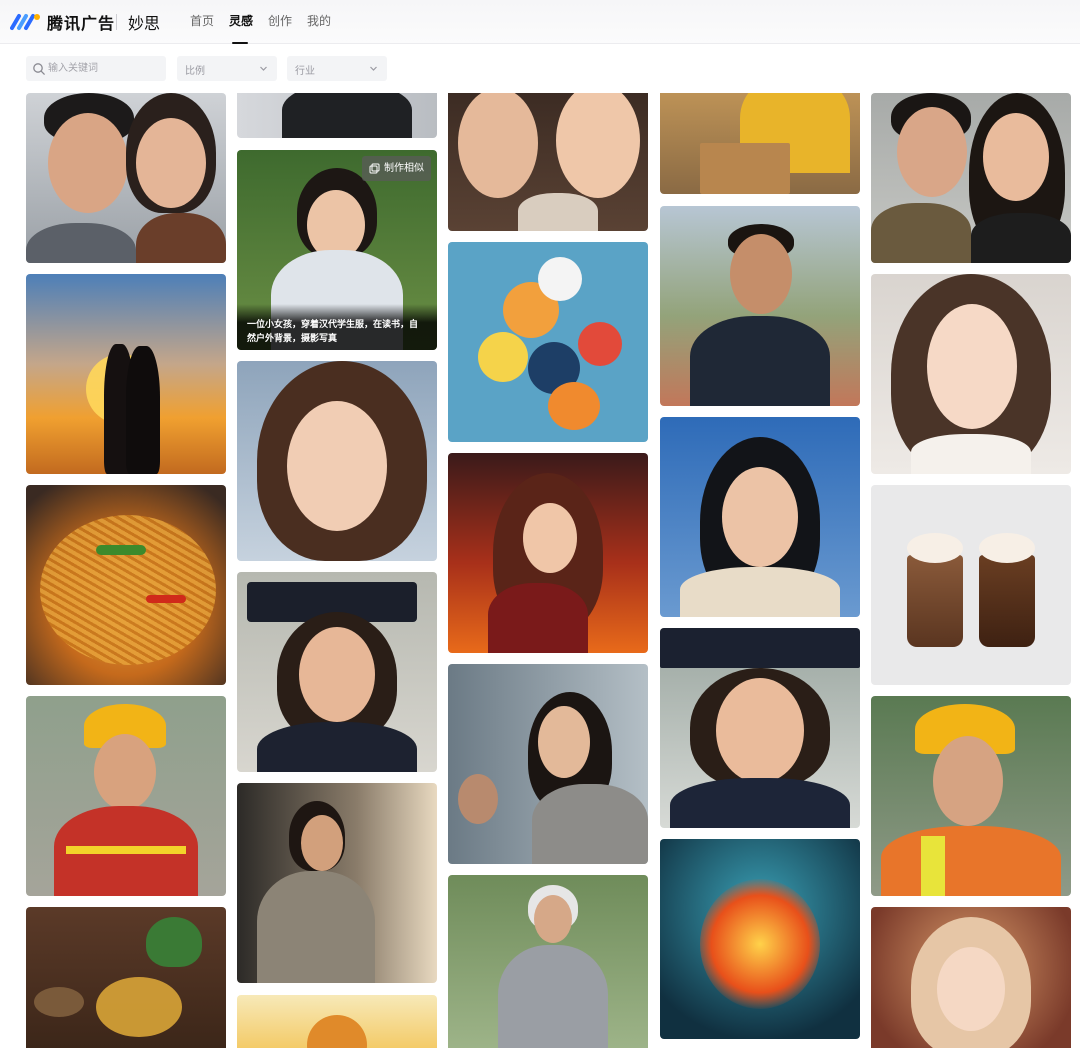 This screenshot has height=1048, width=1080. I want to click on image-card-reading-girl: 制作相似 一位小女孩，穿着汉代学生服，在读书，自然户外背景，摄影写真, so click(337, 250).